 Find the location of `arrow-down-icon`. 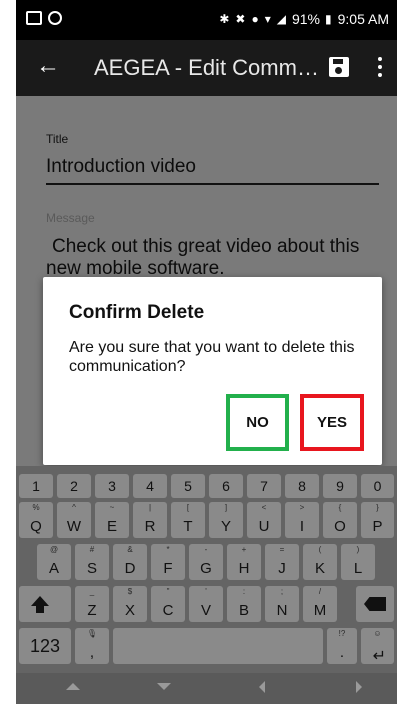

arrow-down-icon is located at coordinates (164, 686).